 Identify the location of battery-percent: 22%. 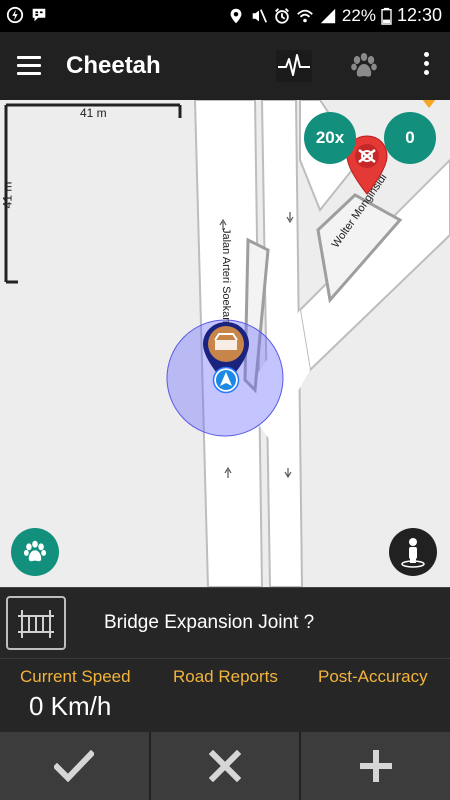
(358, 15).